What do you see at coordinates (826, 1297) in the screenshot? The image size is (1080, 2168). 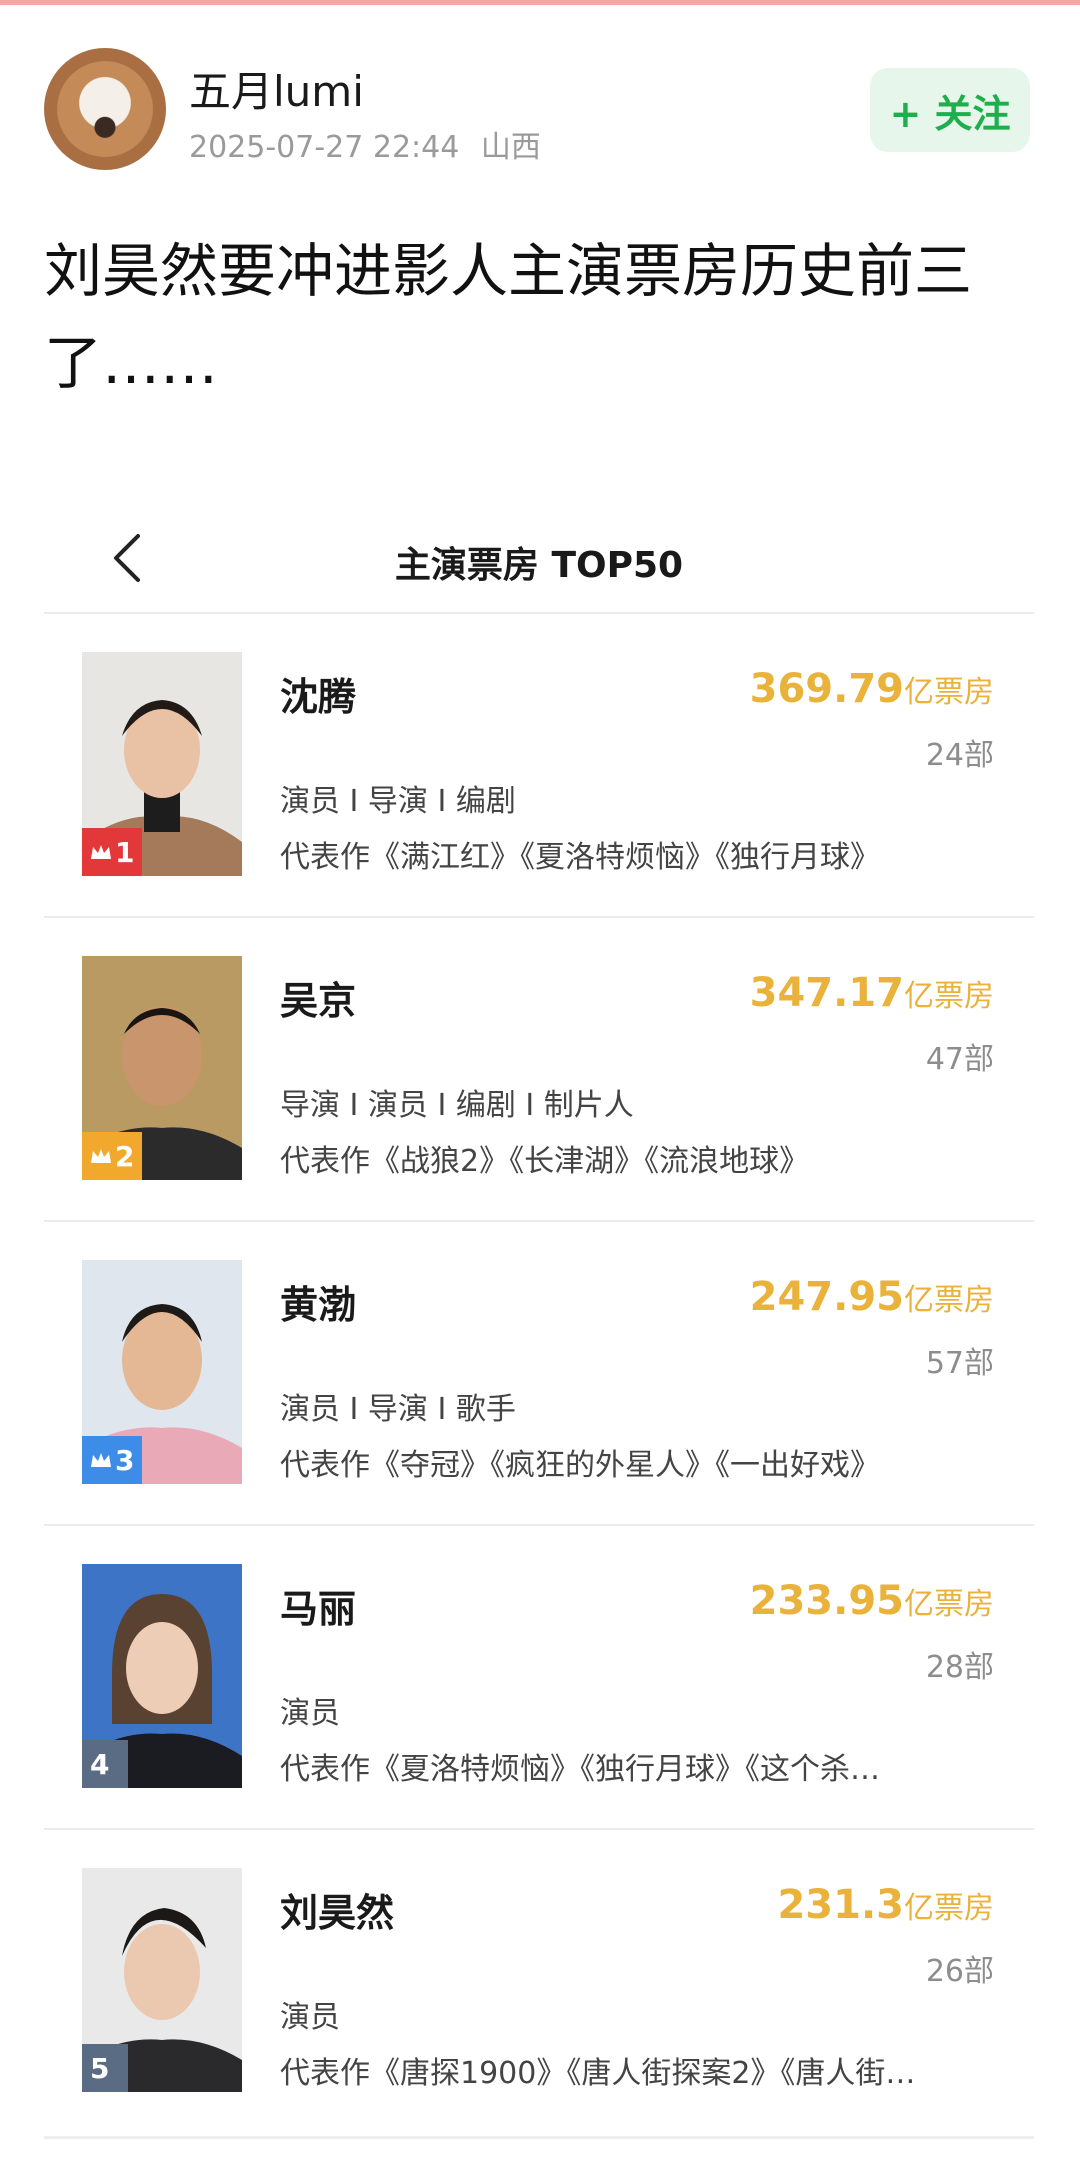 I see `box-office-value: 247.95` at bounding box center [826, 1297].